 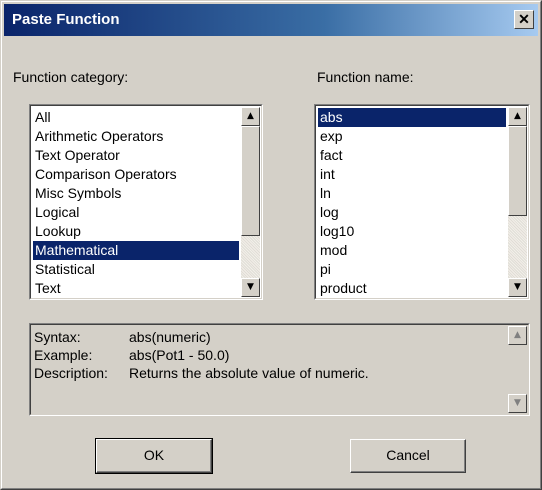 I want to click on function-list-item: pi, so click(x=412, y=269).